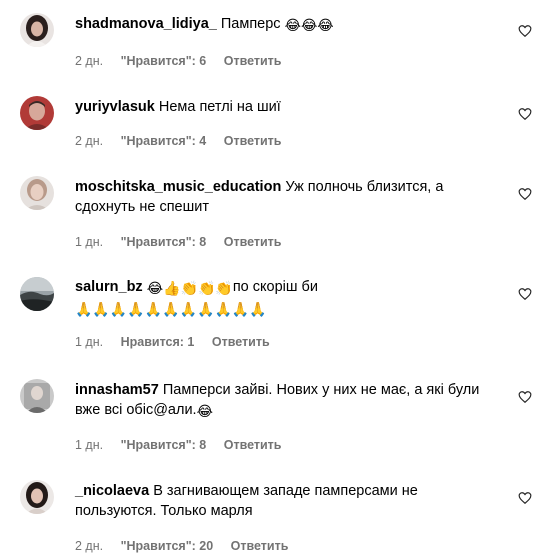  Describe the element at coordinates (309, 26) in the screenshot. I see `emoji-group: 😂😂😂` at that location.